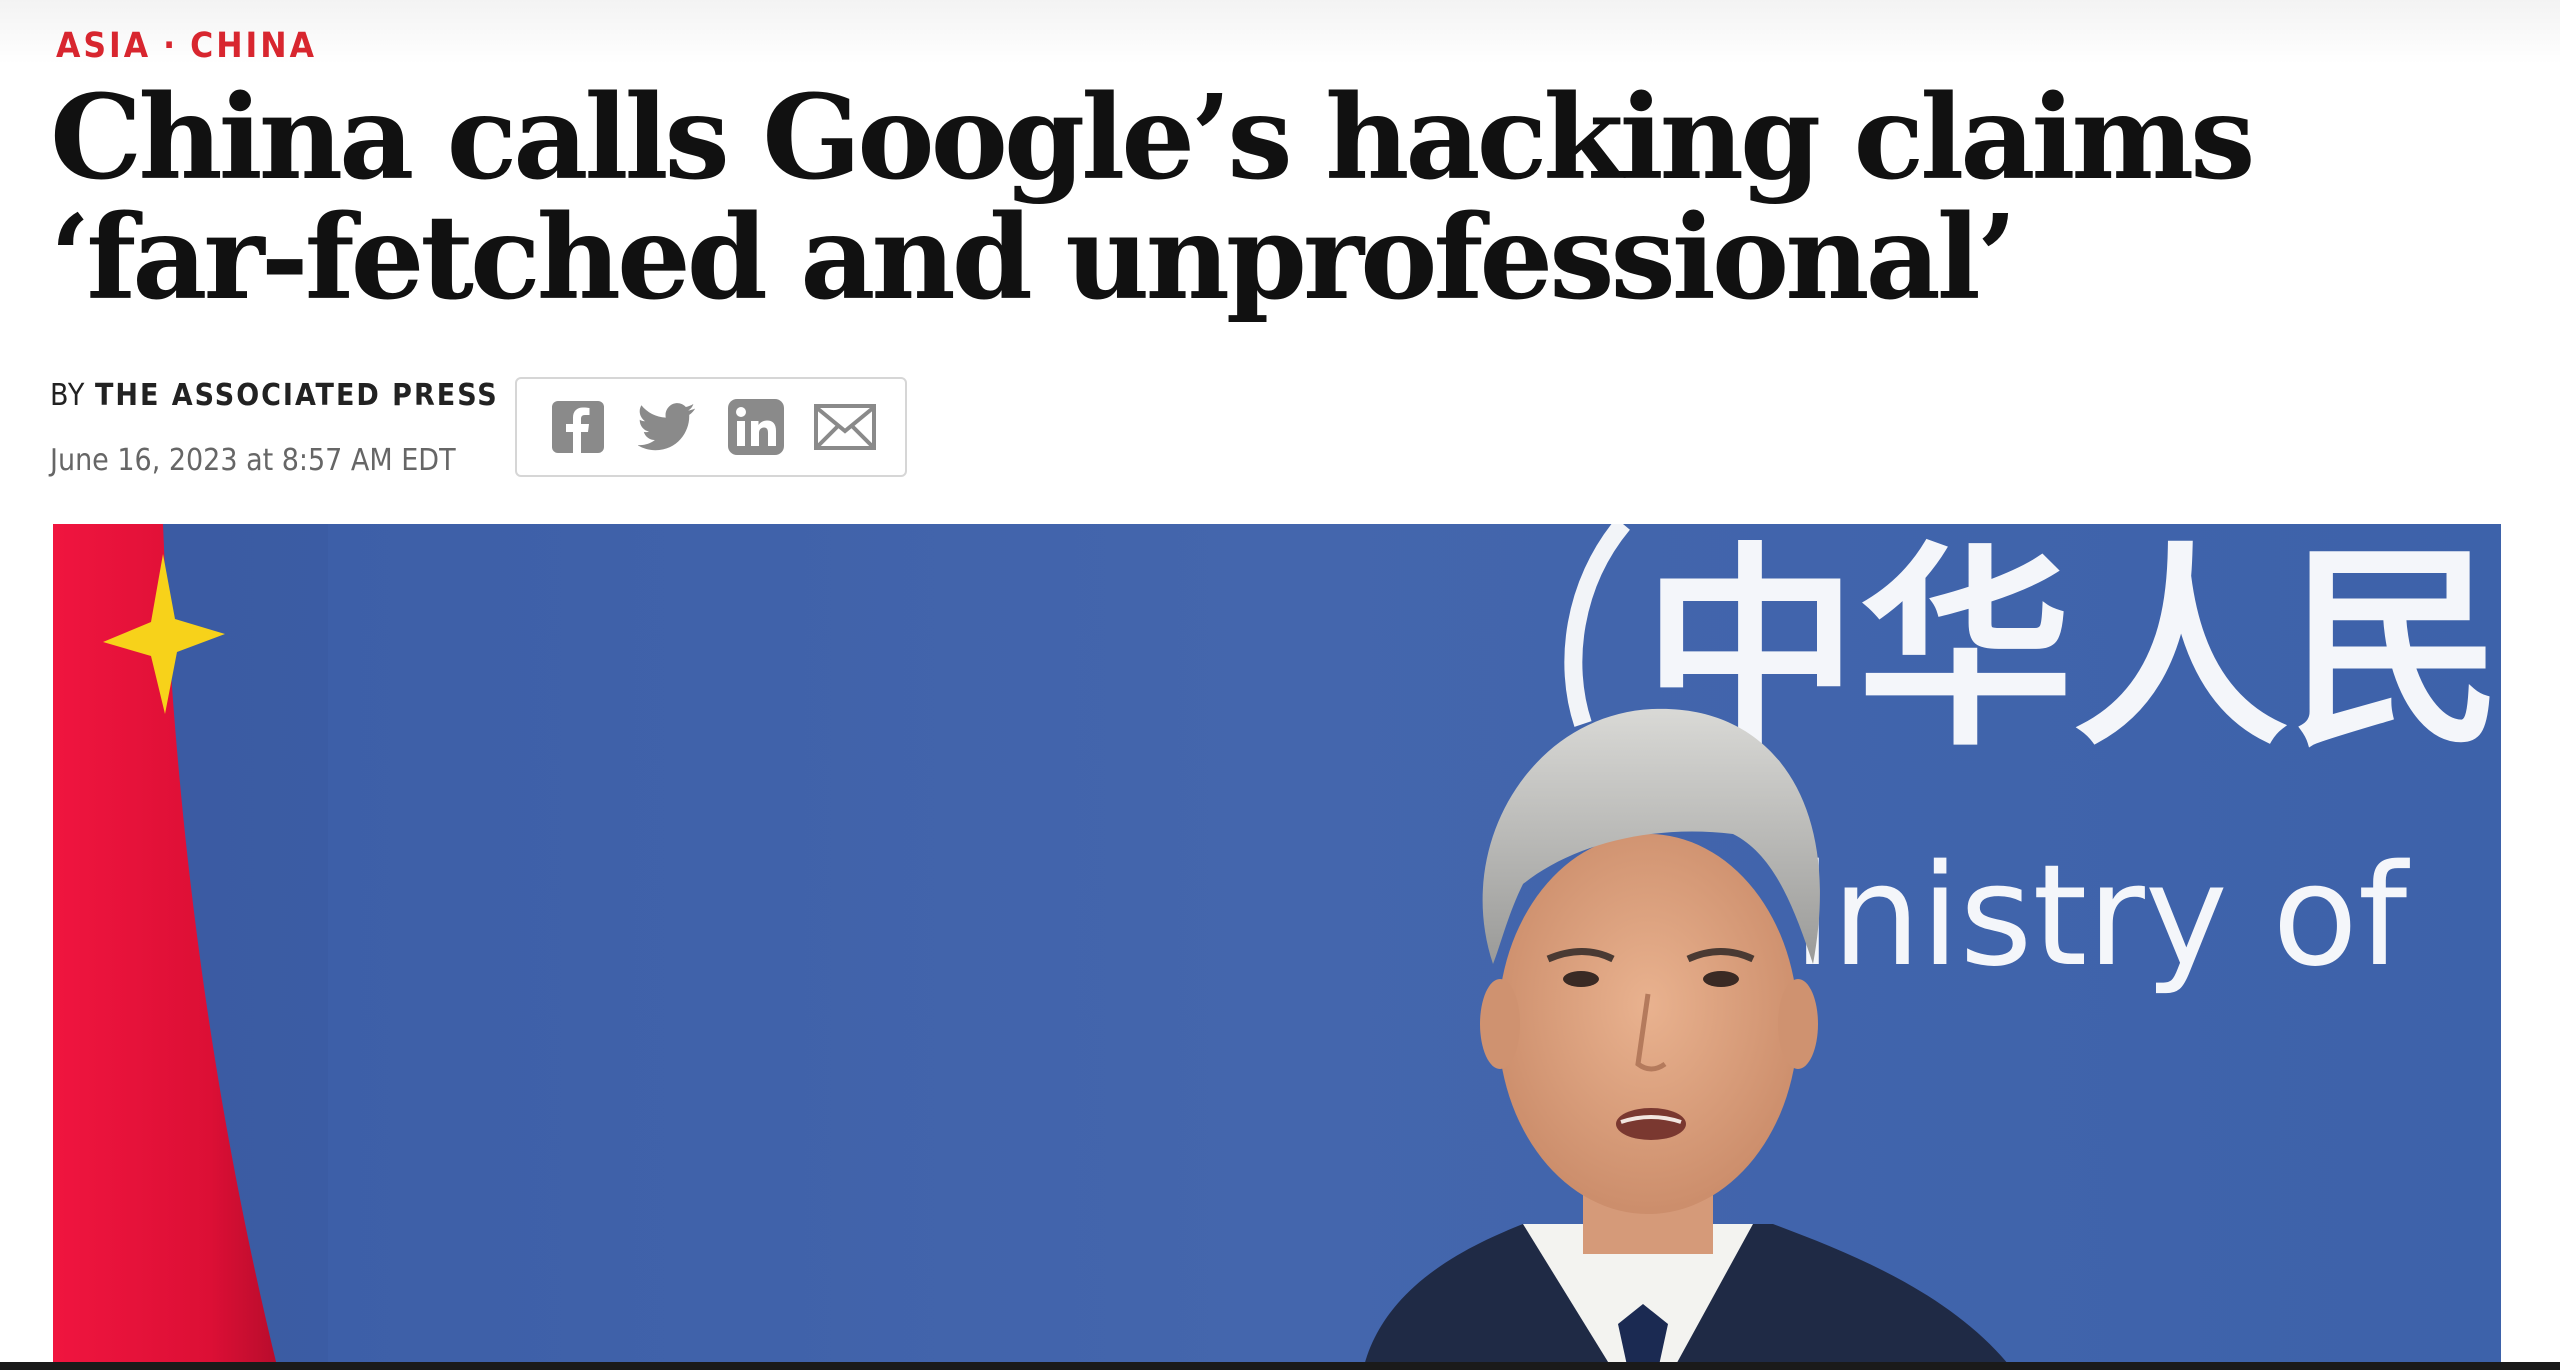 This screenshot has height=1370, width=2560. Describe the element at coordinates (186, 46) in the screenshot. I see `section-kicker: ASIA · CHINA` at that location.